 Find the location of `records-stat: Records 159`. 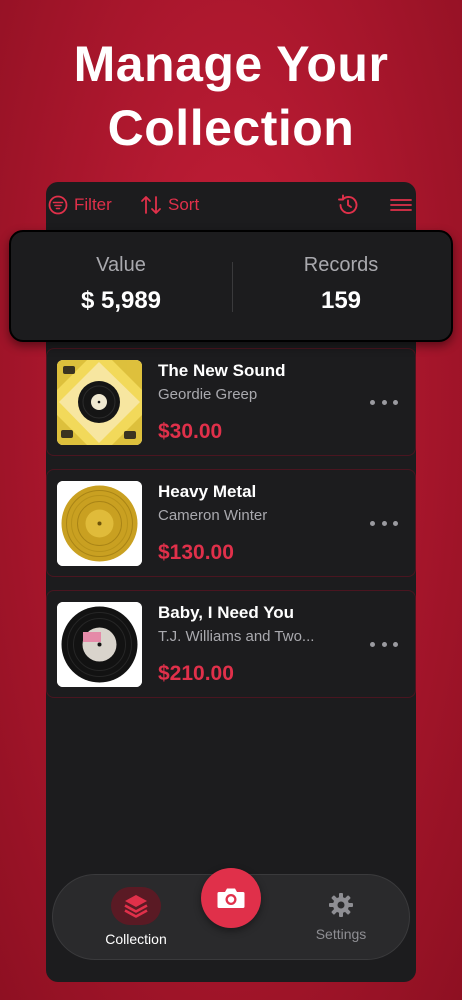

records-stat: Records 159 is located at coordinates (341, 286).